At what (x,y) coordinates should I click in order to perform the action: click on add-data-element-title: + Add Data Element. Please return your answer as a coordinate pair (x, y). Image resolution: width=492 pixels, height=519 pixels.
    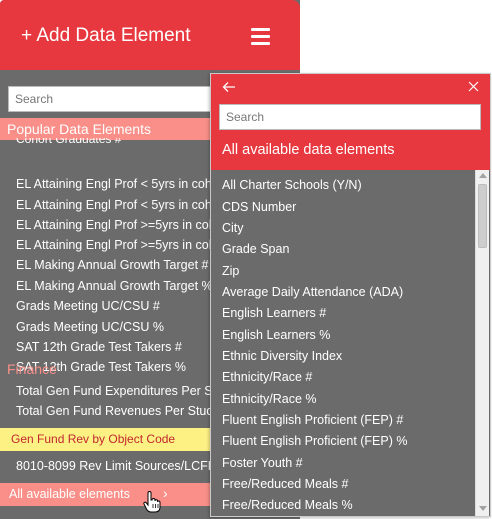
    Looking at the image, I should click on (106, 36).